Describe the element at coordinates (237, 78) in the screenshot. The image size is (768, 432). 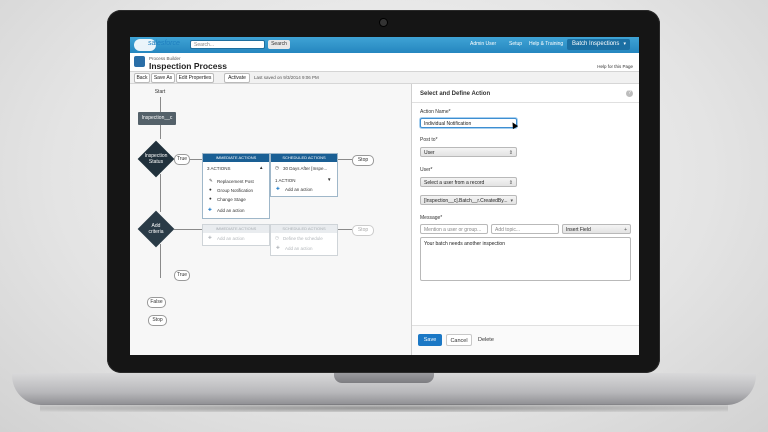
I see `activate-button: Activate` at that location.